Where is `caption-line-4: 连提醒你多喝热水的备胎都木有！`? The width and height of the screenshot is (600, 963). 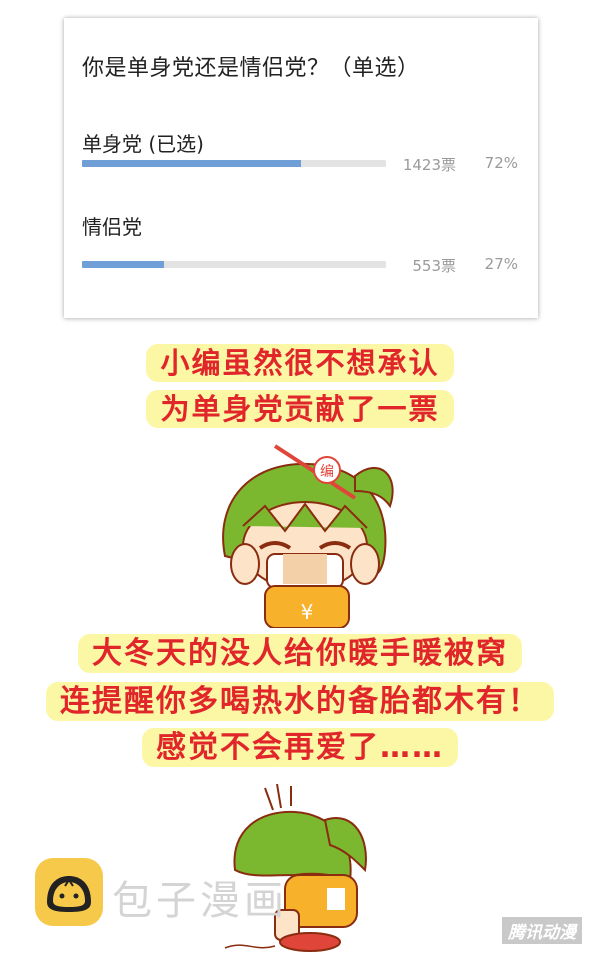 caption-line-4: 连提醒你多喝热水的备胎都木有！ is located at coordinates (300, 698).